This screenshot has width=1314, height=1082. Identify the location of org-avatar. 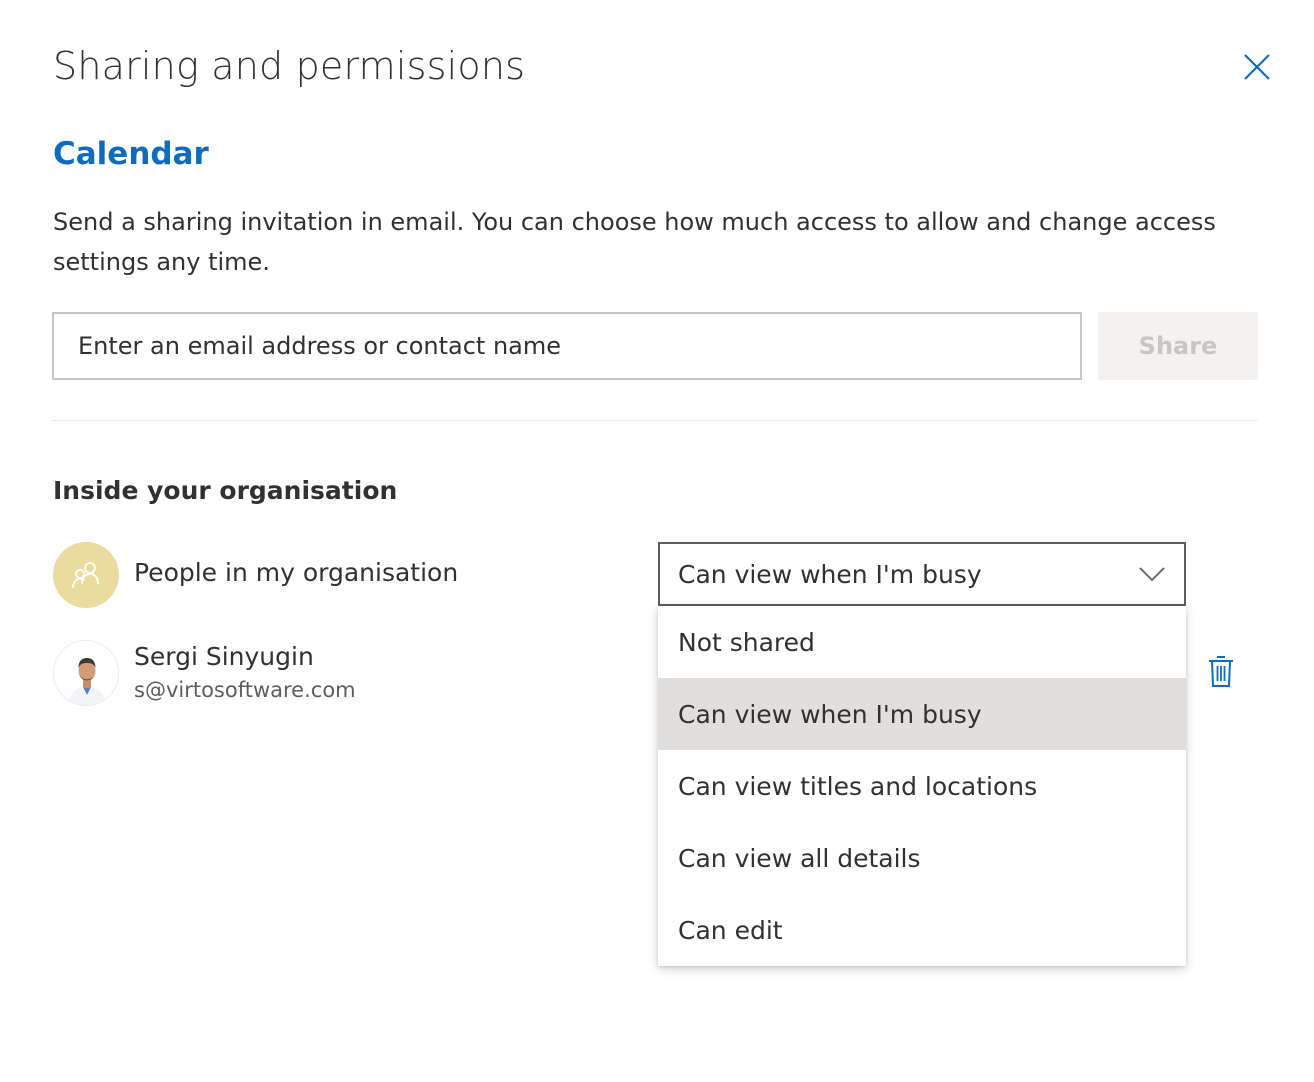
(86, 575).